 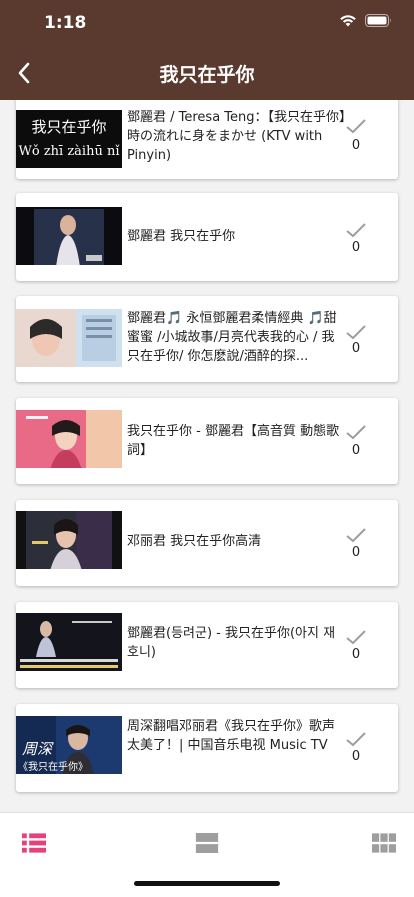 What do you see at coordinates (231, 736) in the screenshot?
I see `video-title: 周深翻唱邓丽君《我只在乎你》歌声太美了！| 中国音乐电视 Music TV` at bounding box center [231, 736].